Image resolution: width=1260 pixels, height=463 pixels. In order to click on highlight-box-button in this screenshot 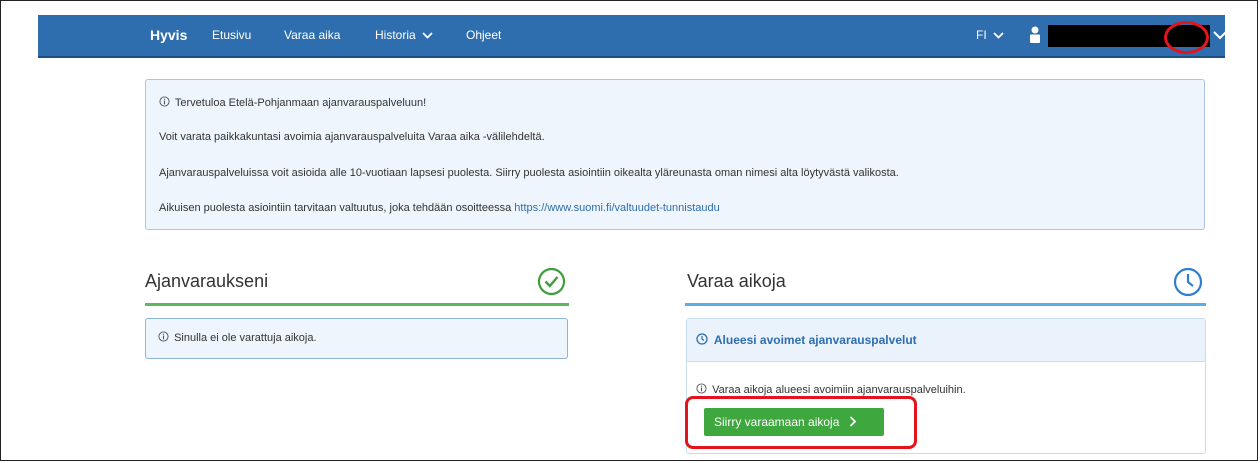, I will do `click(801, 422)`.